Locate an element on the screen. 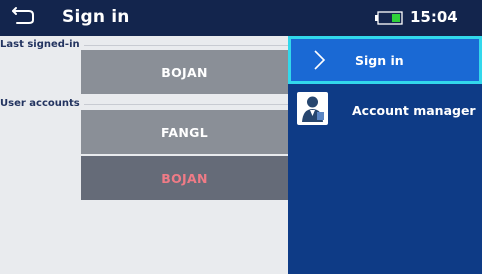  clock: 15:04 is located at coordinates (434, 17).